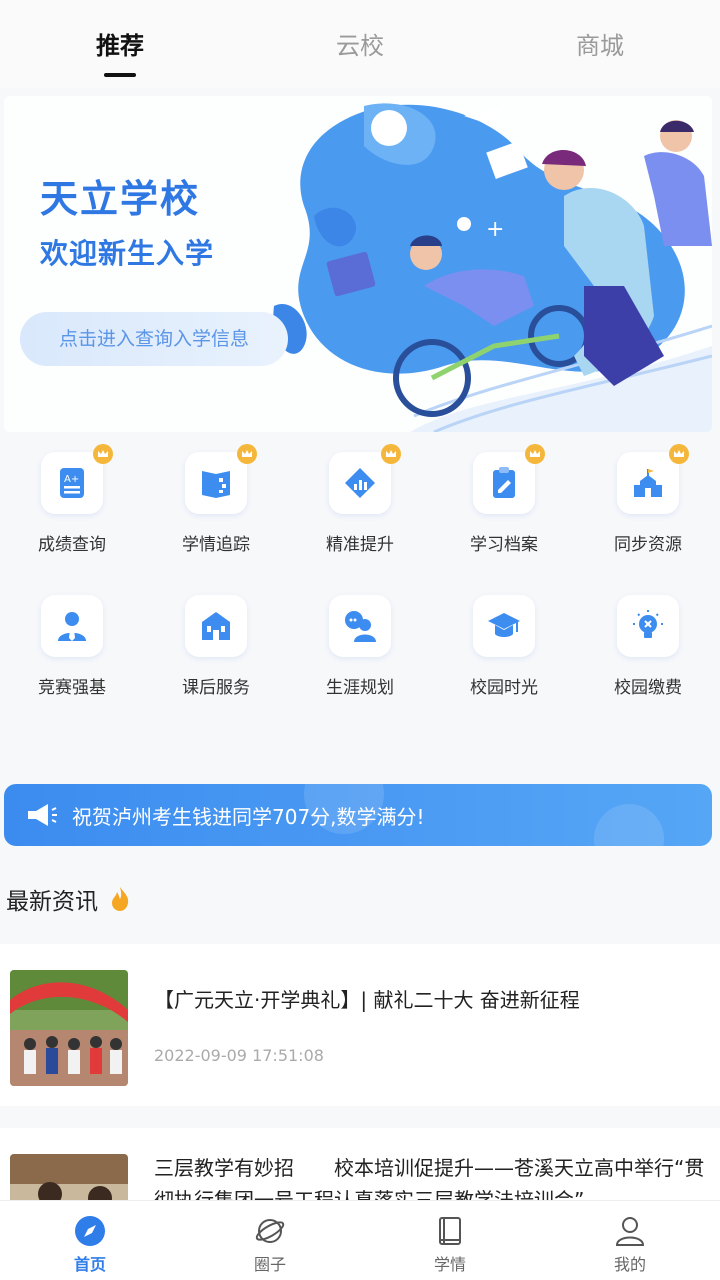  I want to click on tab-cloud-school-label: 云校, so click(360, 46).